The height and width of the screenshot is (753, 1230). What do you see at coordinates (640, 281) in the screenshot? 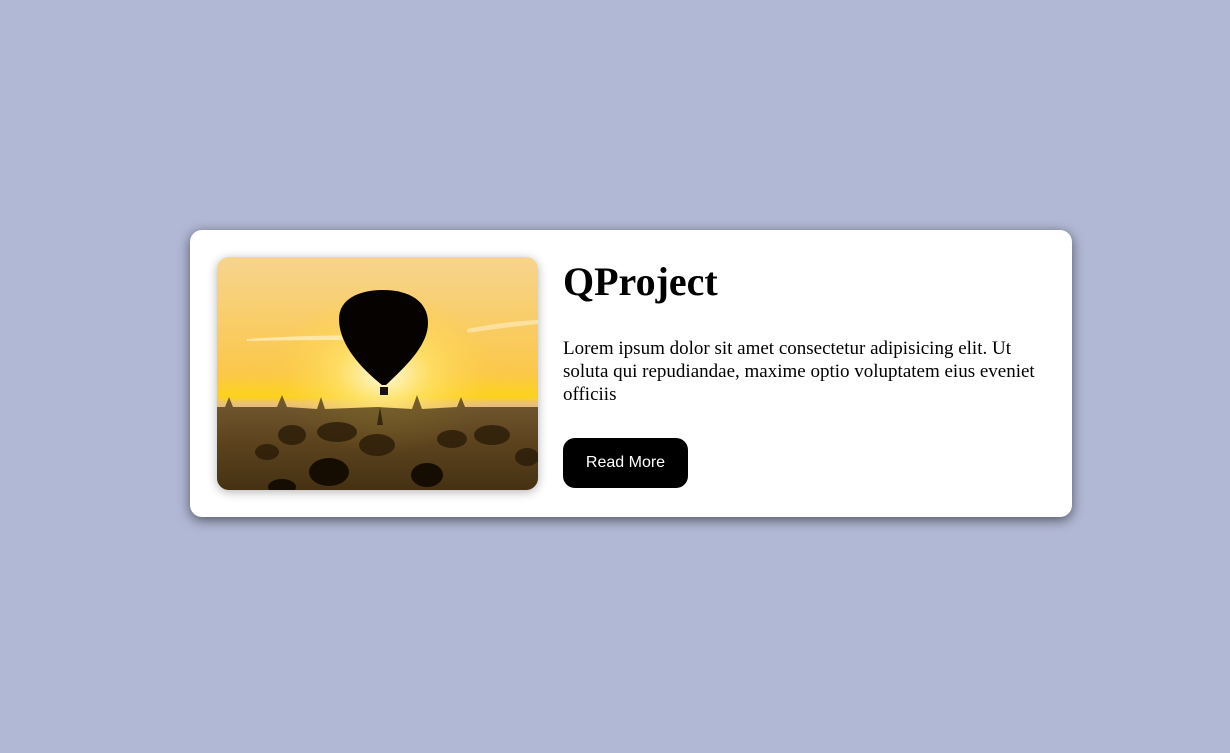
I see `card-title: QProject` at bounding box center [640, 281].